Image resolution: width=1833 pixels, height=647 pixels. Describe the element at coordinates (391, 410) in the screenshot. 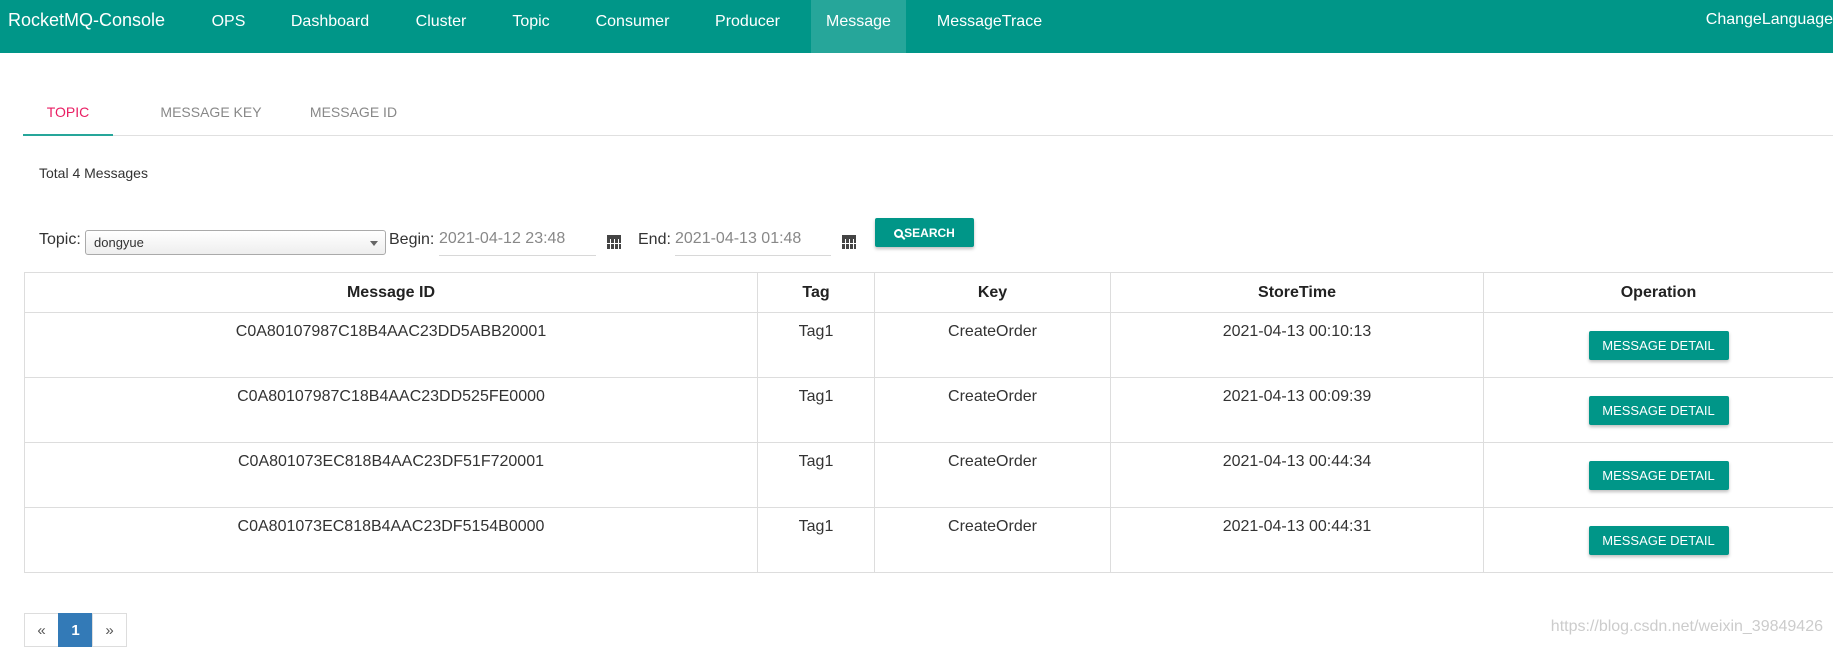

I see `cell-message-id: C0A80107987C18B4AAC23DD525FE0000` at that location.